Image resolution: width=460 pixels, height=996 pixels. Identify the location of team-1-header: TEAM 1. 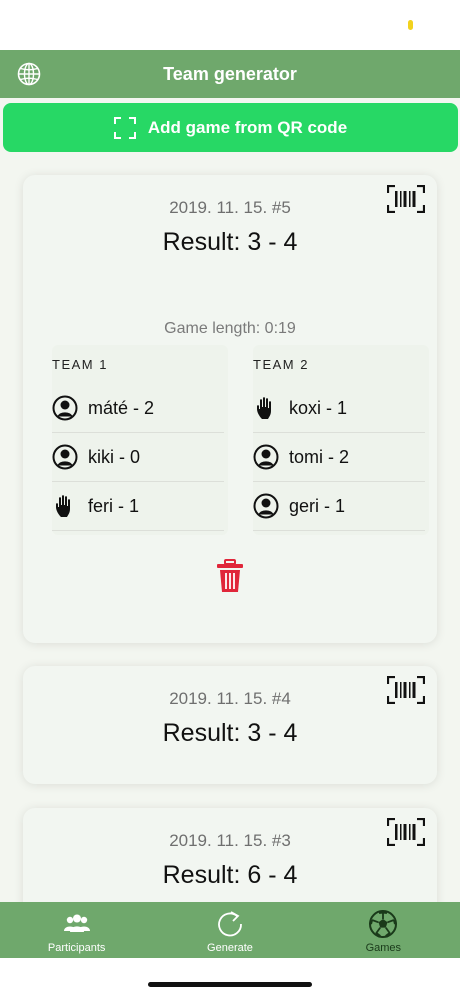
(80, 364).